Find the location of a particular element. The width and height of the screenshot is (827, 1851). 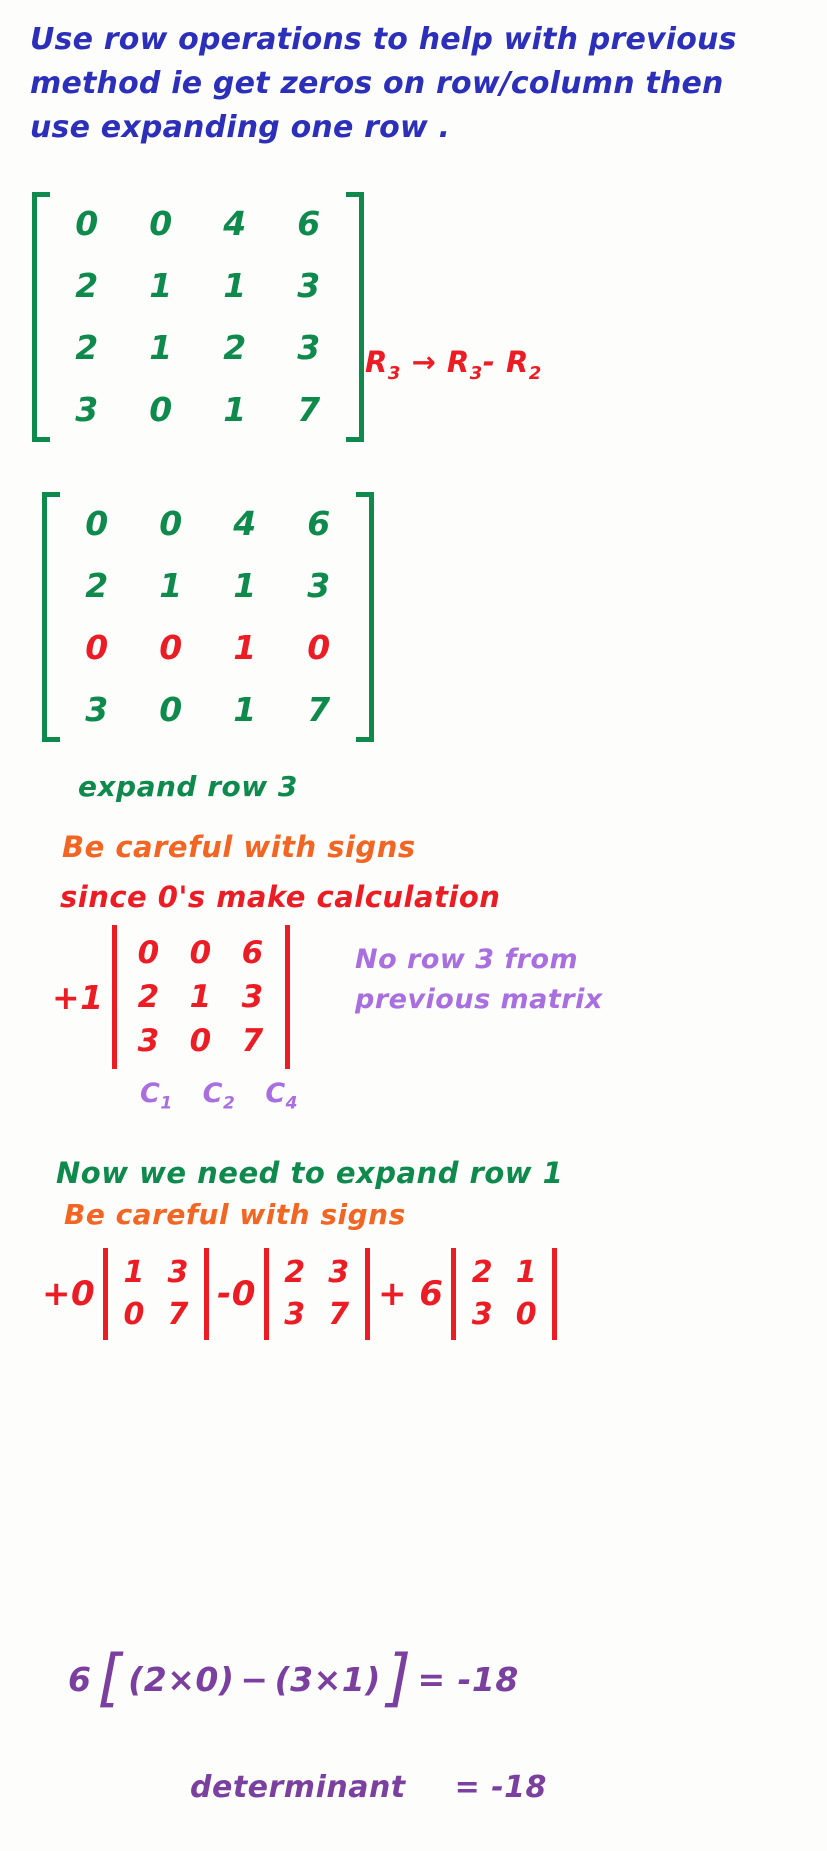

column-label-sub: 4 is located at coordinates (292, 1103).